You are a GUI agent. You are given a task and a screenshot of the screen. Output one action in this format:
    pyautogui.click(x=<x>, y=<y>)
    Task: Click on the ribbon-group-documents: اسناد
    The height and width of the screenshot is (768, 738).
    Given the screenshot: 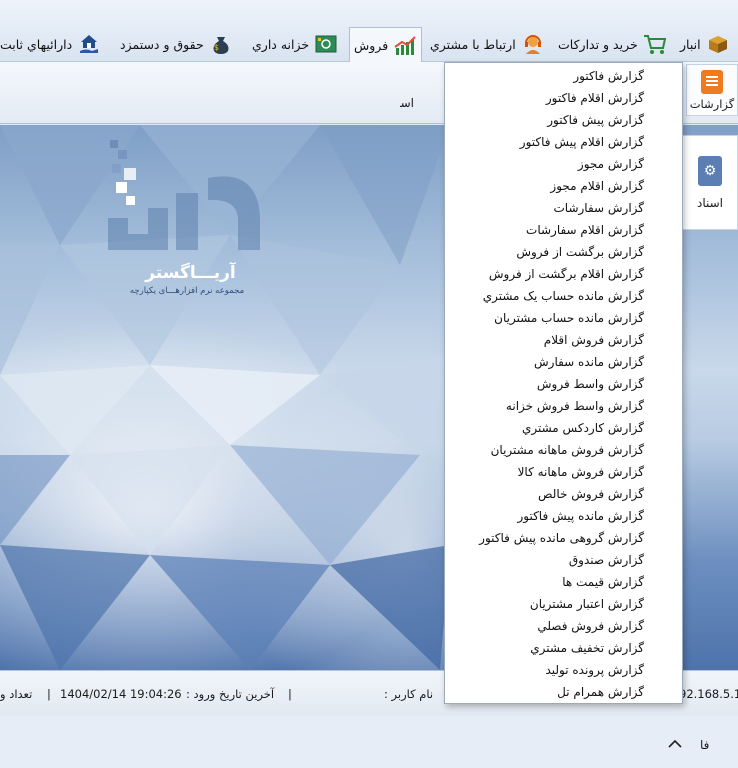 What is the action you would take?
    pyautogui.click(x=425, y=103)
    